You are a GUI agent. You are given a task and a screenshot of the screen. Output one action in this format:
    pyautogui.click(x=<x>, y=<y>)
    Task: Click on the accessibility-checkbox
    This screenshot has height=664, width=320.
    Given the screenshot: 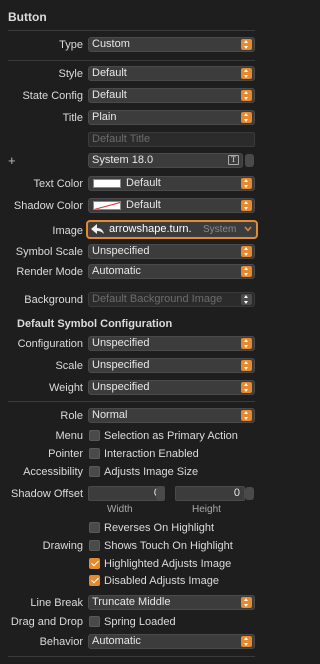 What is the action you would take?
    pyautogui.click(x=94, y=471)
    